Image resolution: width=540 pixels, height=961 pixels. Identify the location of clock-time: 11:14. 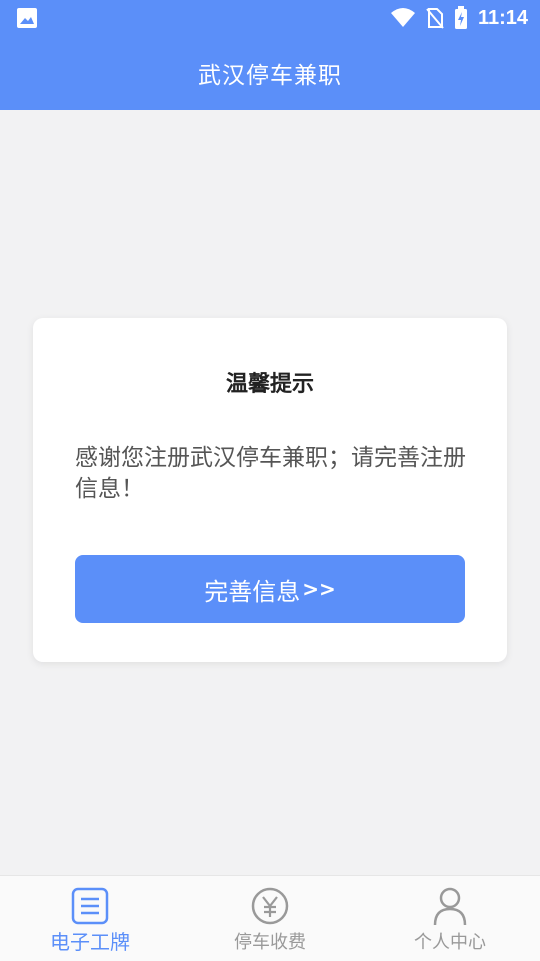
(502, 17).